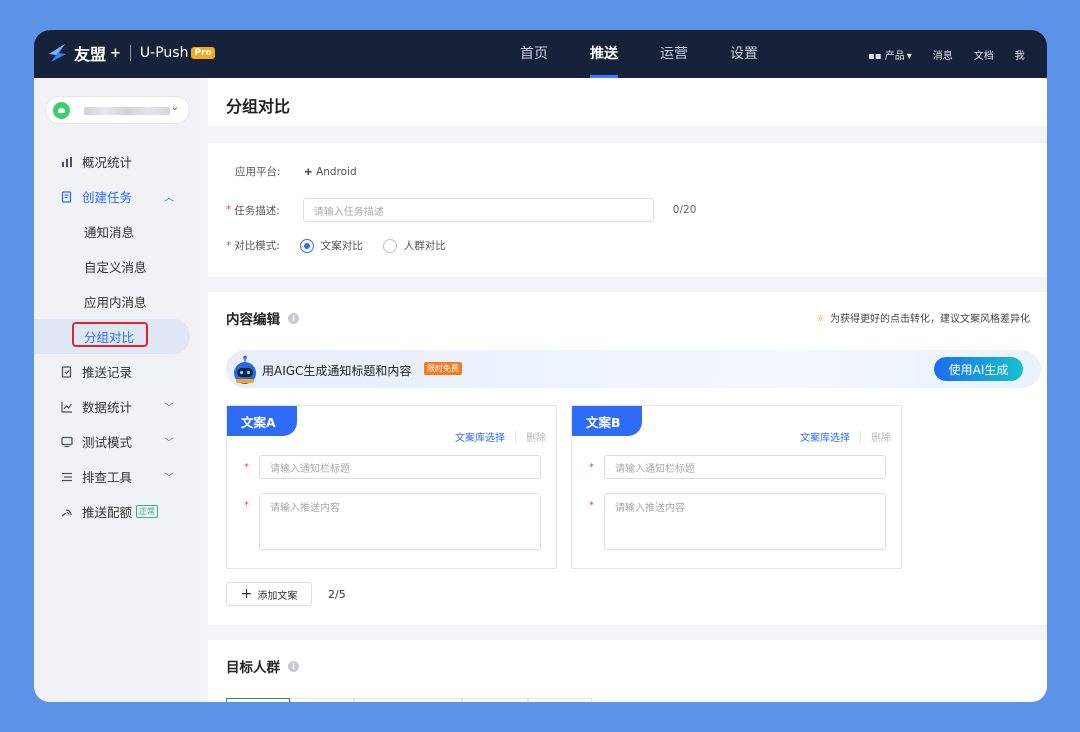 The height and width of the screenshot is (732, 1080). Describe the element at coordinates (253, 320) in the screenshot. I see `content-title-text: 内容编辑` at that location.